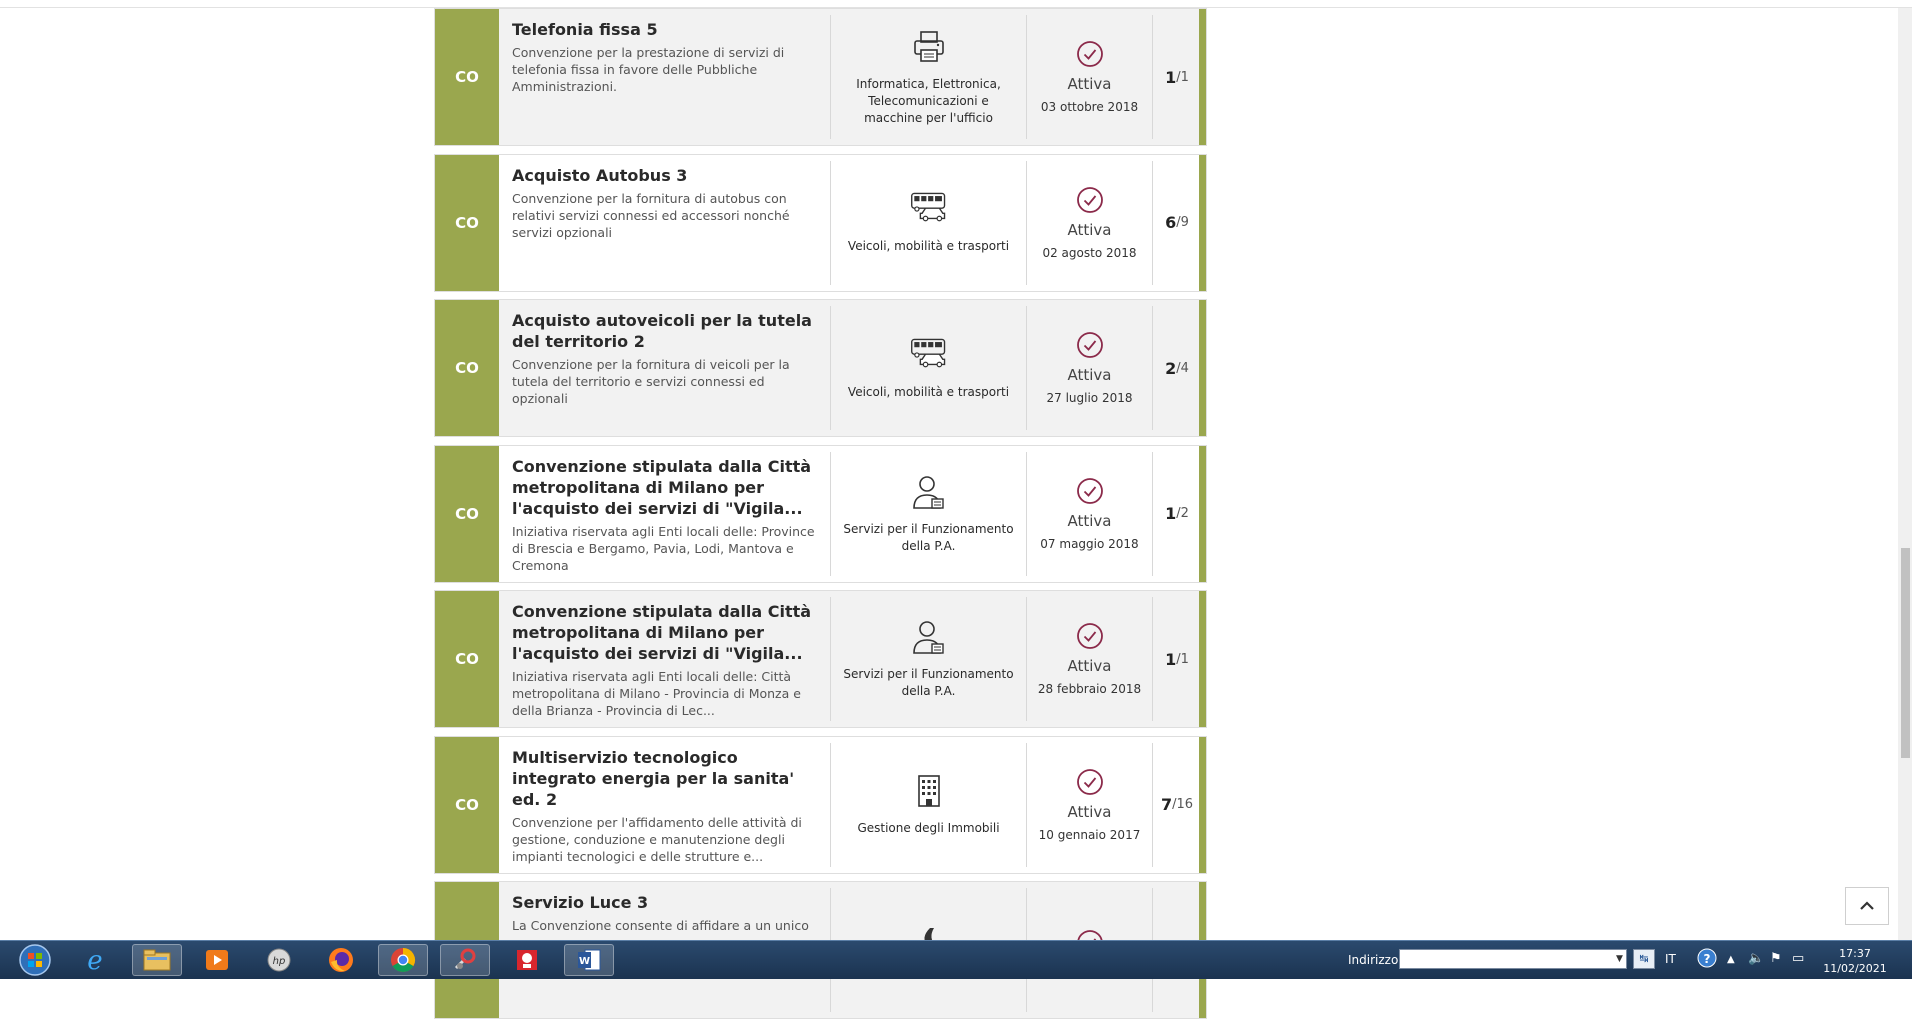 Image resolution: width=1912 pixels, height=1019 pixels. Describe the element at coordinates (1905, 653) in the screenshot. I see `scrollbar-thumb` at that location.